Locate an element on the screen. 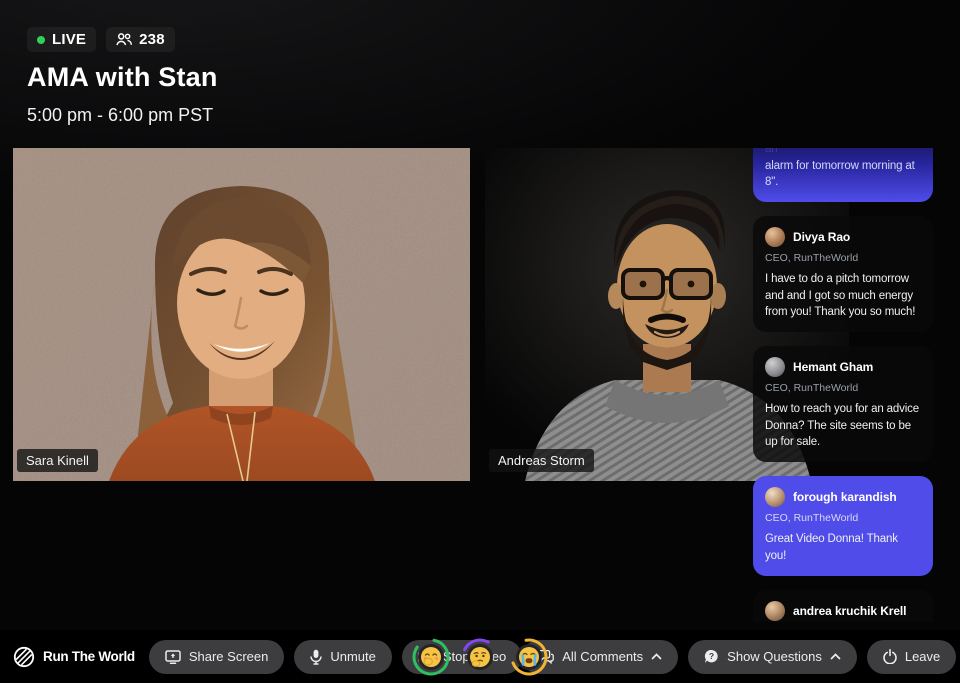  chat-author-name: Divya Rao is located at coordinates (822, 237).